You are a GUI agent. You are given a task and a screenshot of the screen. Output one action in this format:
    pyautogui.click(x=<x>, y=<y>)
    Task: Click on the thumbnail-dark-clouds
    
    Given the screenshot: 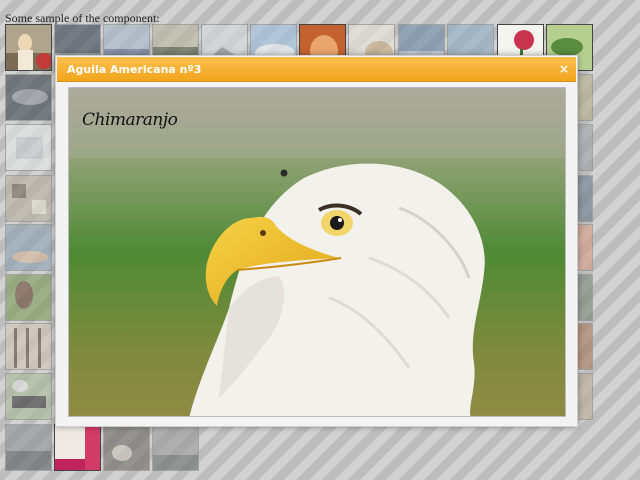 What is the action you would take?
    pyautogui.click(x=28, y=97)
    